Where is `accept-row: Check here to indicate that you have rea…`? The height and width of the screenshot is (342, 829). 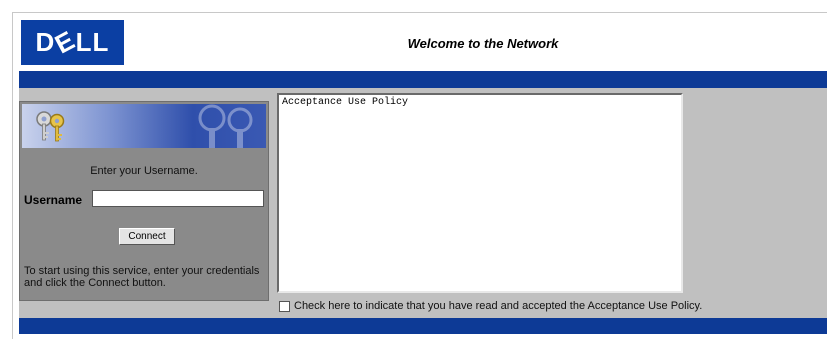
accept-row: Check here to indicate that you have rea… is located at coordinates (490, 306).